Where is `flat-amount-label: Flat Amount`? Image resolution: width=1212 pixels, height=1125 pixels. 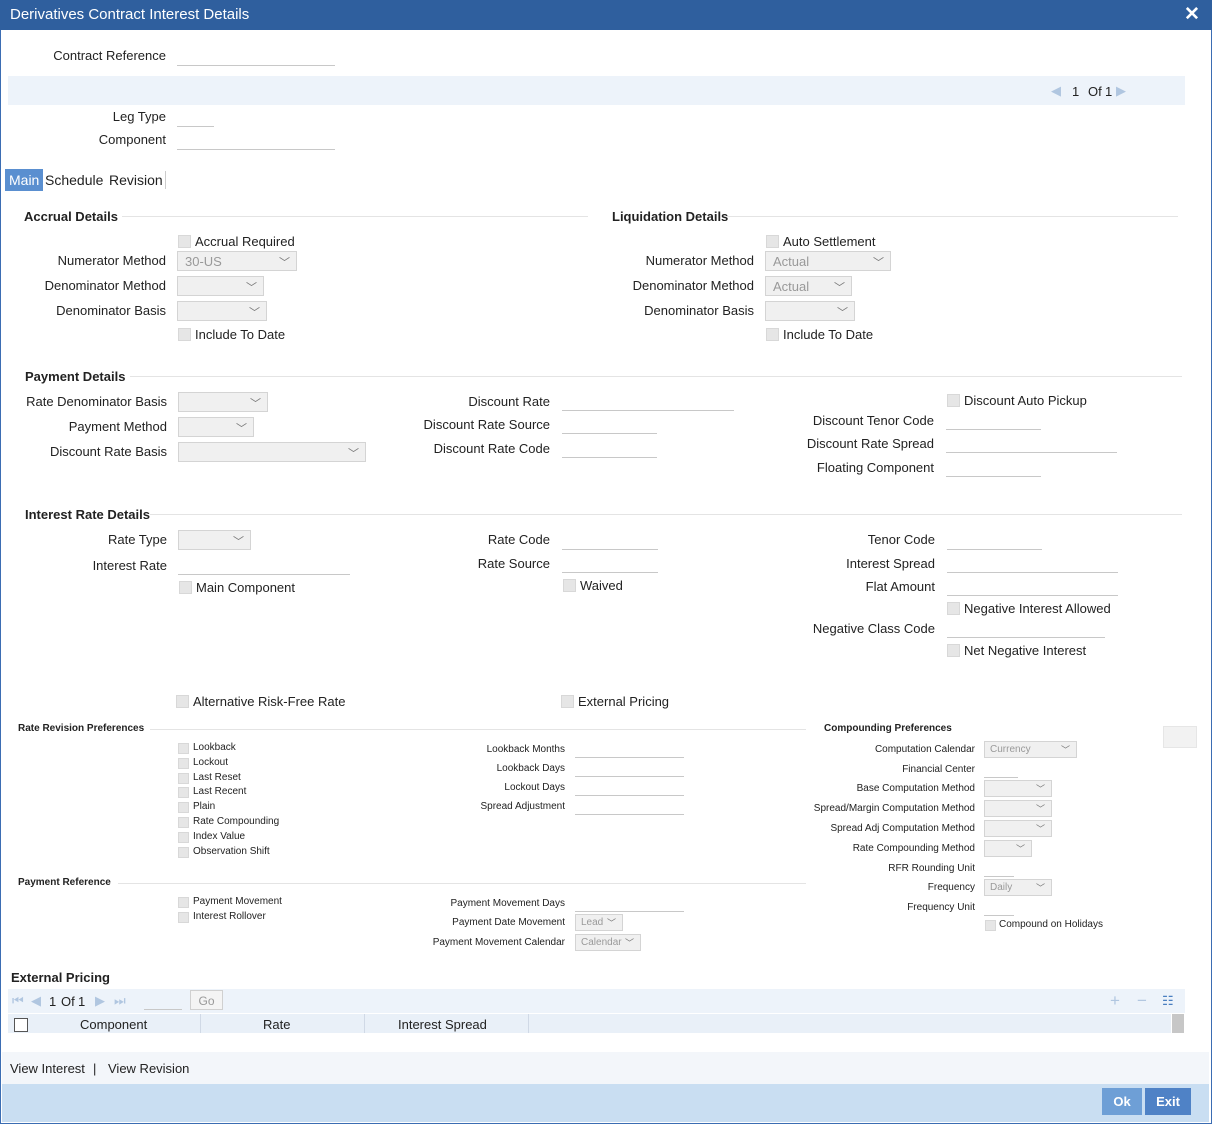 flat-amount-label: Flat Amount is located at coordinates (900, 586).